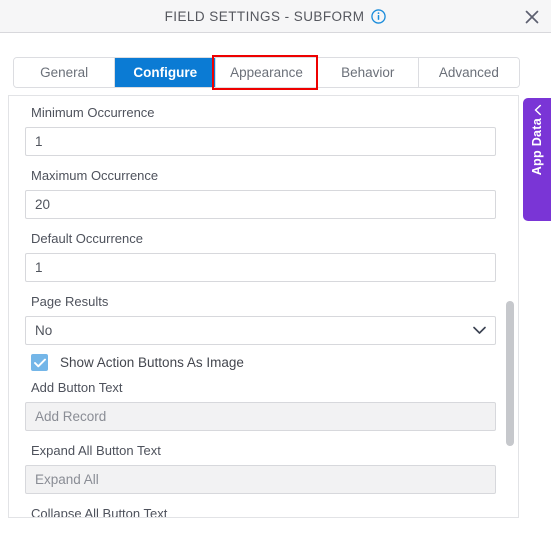 The width and height of the screenshot is (551, 544). I want to click on tab-general: General, so click(65, 72).